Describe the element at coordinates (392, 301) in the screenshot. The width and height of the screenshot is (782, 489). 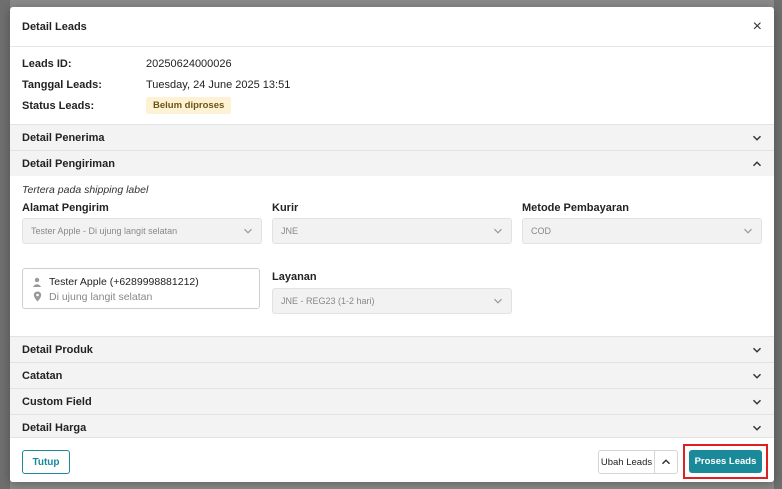
I see `layanan-select: JNE - REG23 (1-2 hari)` at that location.